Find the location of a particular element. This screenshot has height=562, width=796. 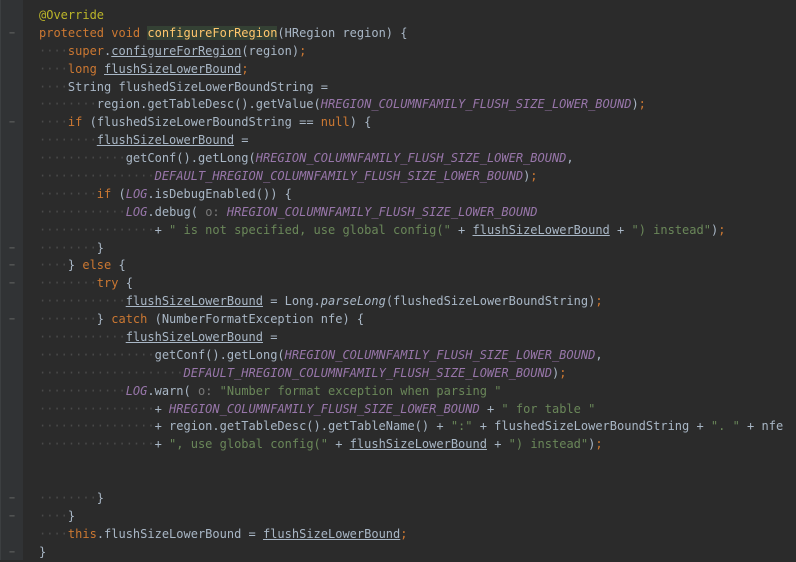

code-line: − ····} is located at coordinates (398, 517).